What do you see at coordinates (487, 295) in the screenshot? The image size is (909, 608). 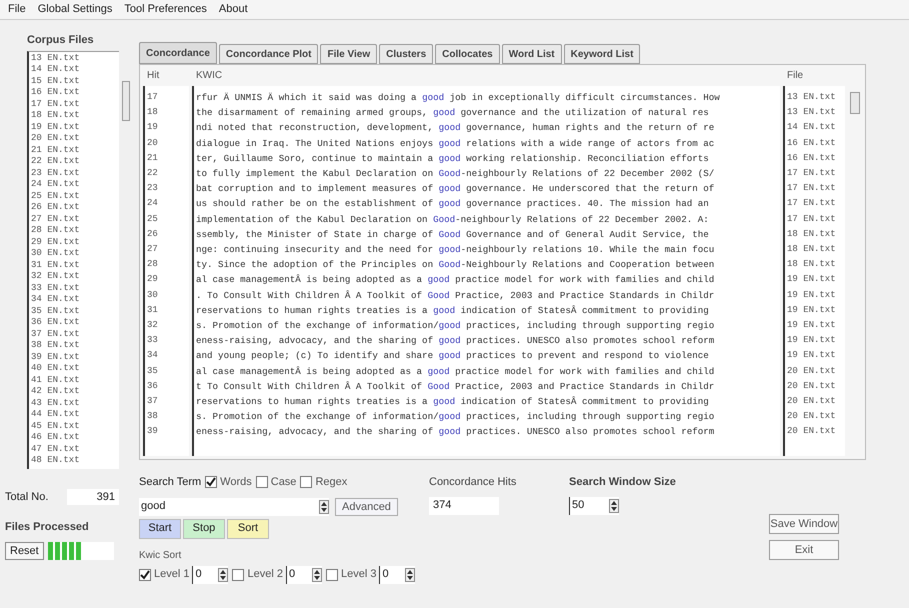 I see `concordance-line: . To Consult With Children Â A Toolkit of Good Practice, 2003 and Practice Standards in Childr` at bounding box center [487, 295].